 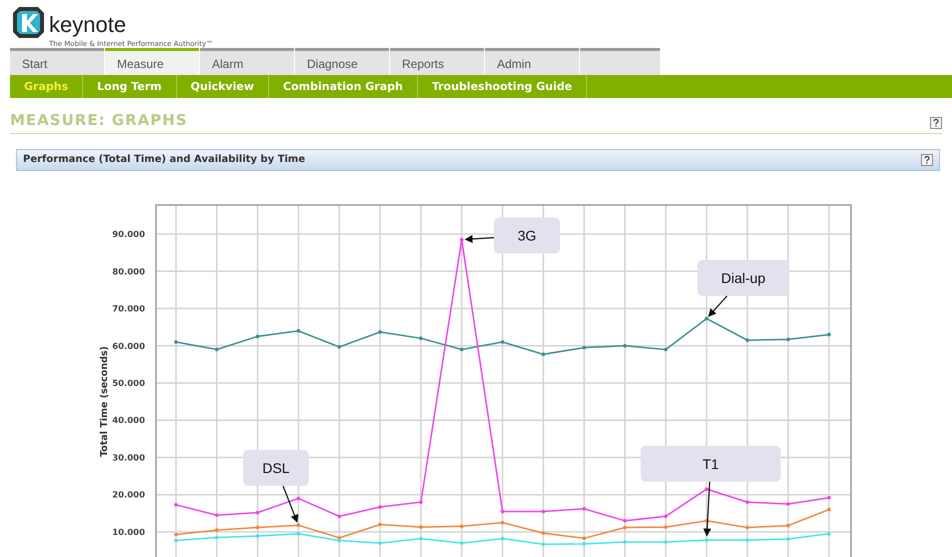 What do you see at coordinates (532, 61) in the screenshot?
I see `nav-tab: Admin` at bounding box center [532, 61].